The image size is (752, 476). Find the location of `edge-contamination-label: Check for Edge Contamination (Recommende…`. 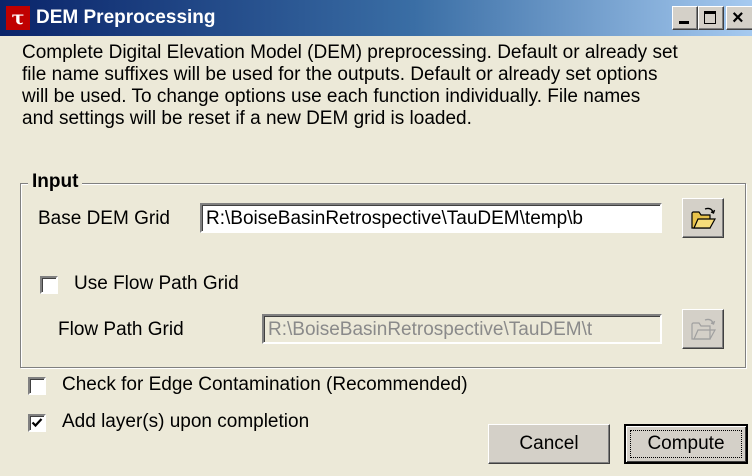

edge-contamination-label: Check for Edge Contamination (Recommende… is located at coordinates (265, 384).